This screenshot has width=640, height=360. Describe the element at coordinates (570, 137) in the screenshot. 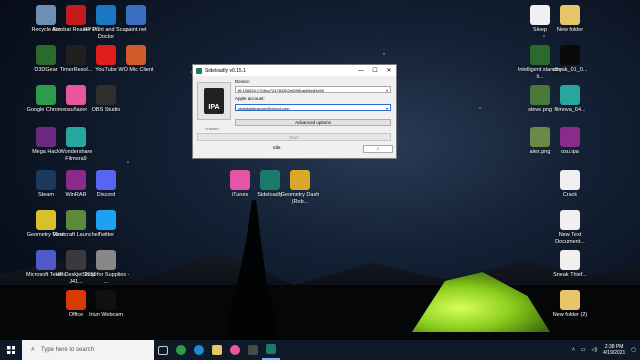

I see `osu-ipa-icon` at that location.